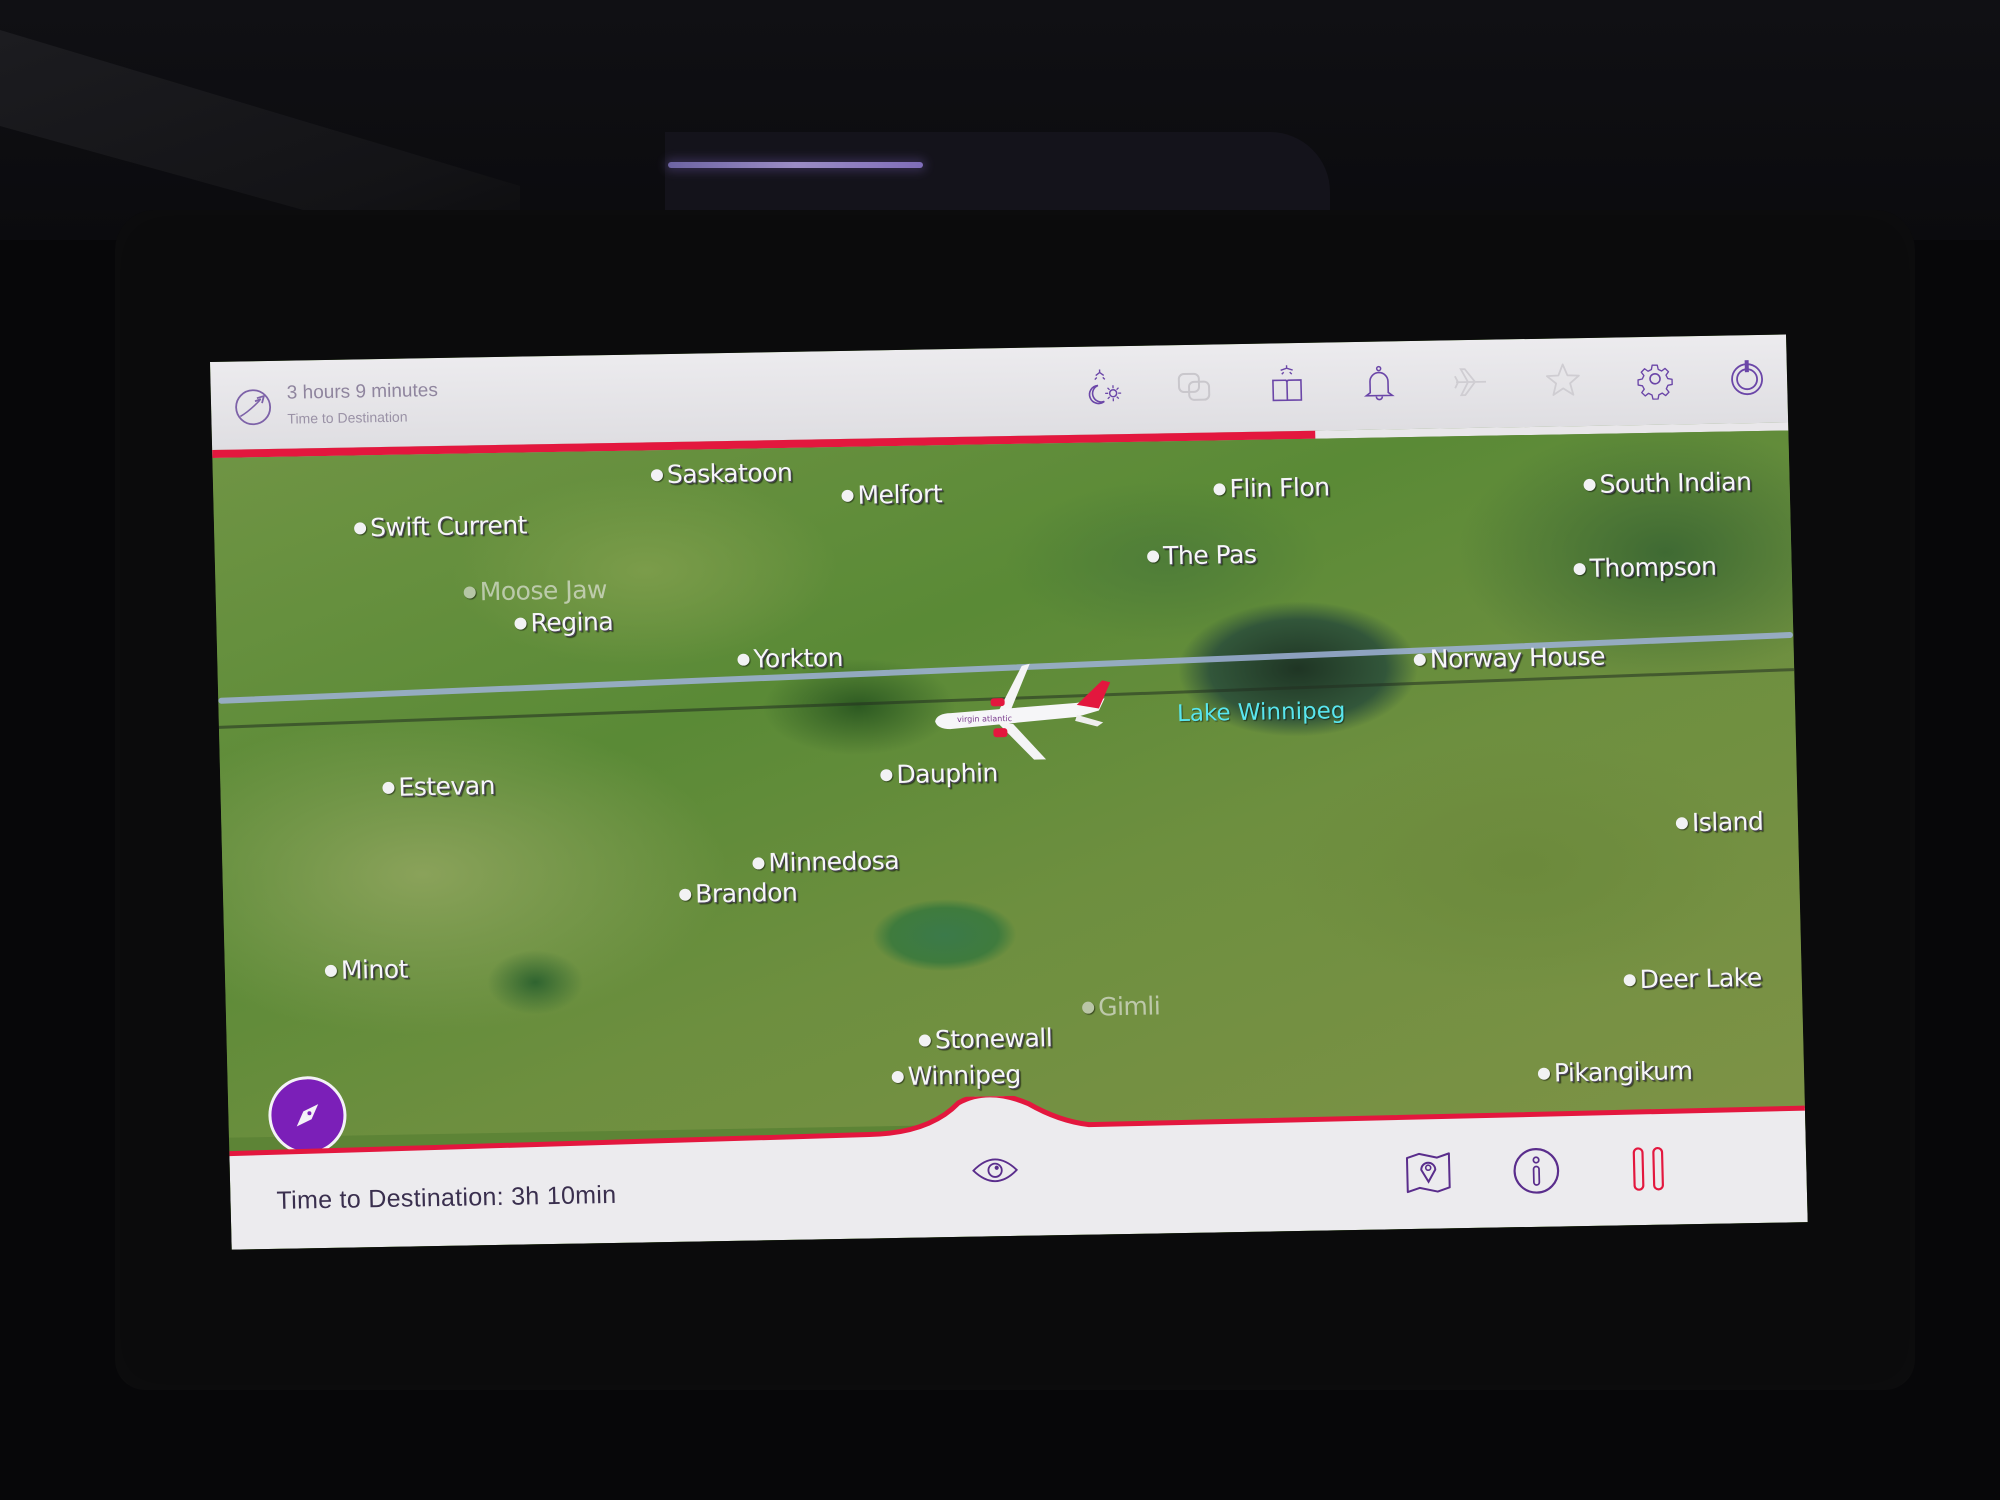 This screenshot has height=1500, width=2000. I want to click on city-label: Regina, so click(563, 622).